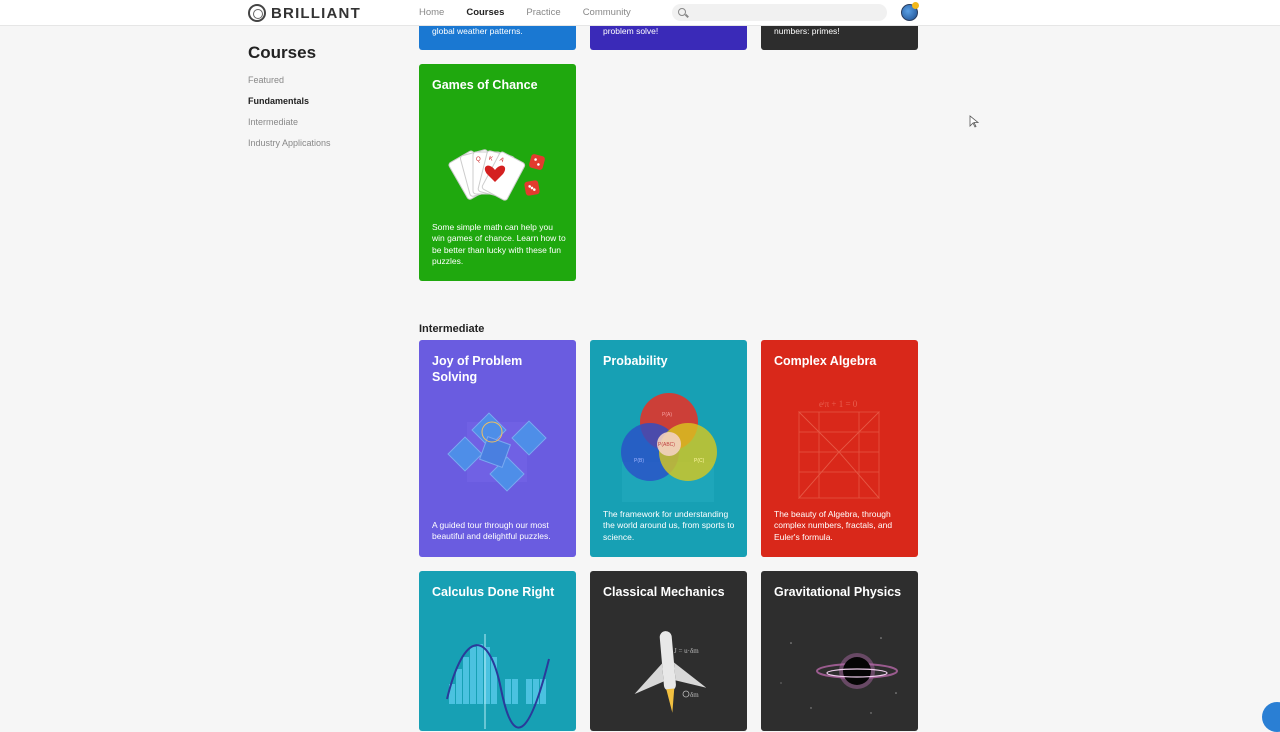 This screenshot has width=1280, height=732. I want to click on venn-diagram-icon: P(A) P(B) P(C) P(ABC), so click(669, 447).